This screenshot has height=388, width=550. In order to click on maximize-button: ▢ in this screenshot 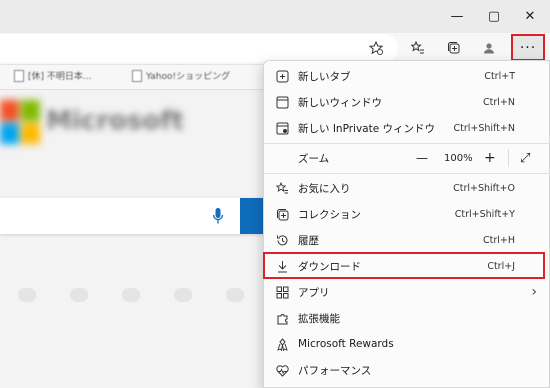, I will do `click(494, 16)`.